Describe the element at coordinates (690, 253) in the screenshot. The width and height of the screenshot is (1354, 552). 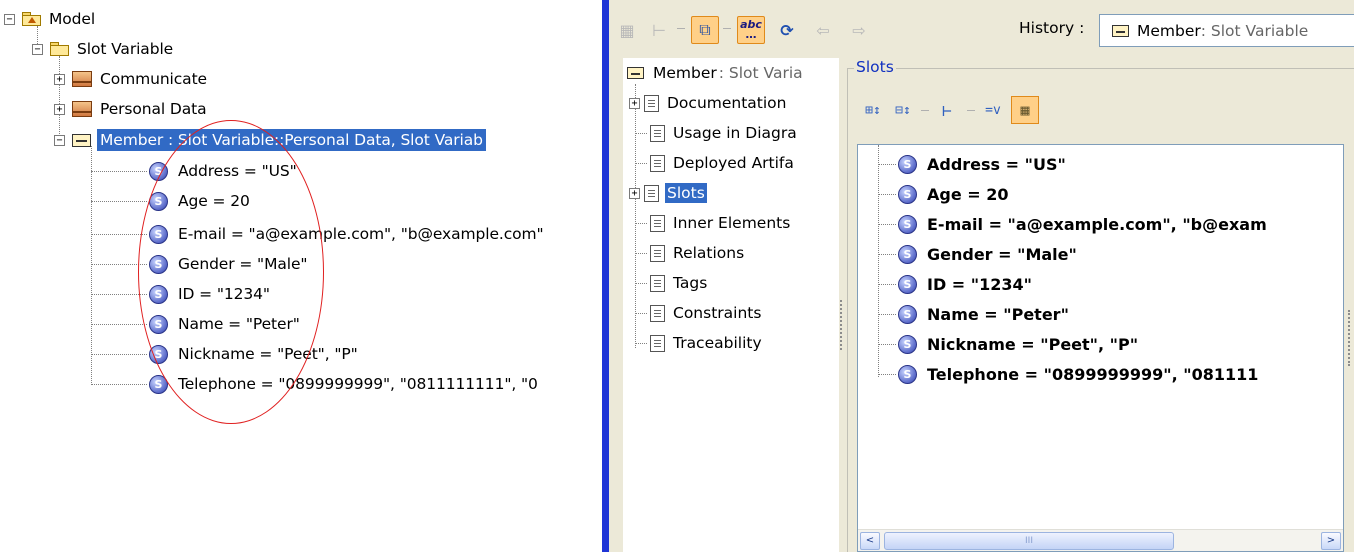
I see `nav-item-relations: Relations` at that location.